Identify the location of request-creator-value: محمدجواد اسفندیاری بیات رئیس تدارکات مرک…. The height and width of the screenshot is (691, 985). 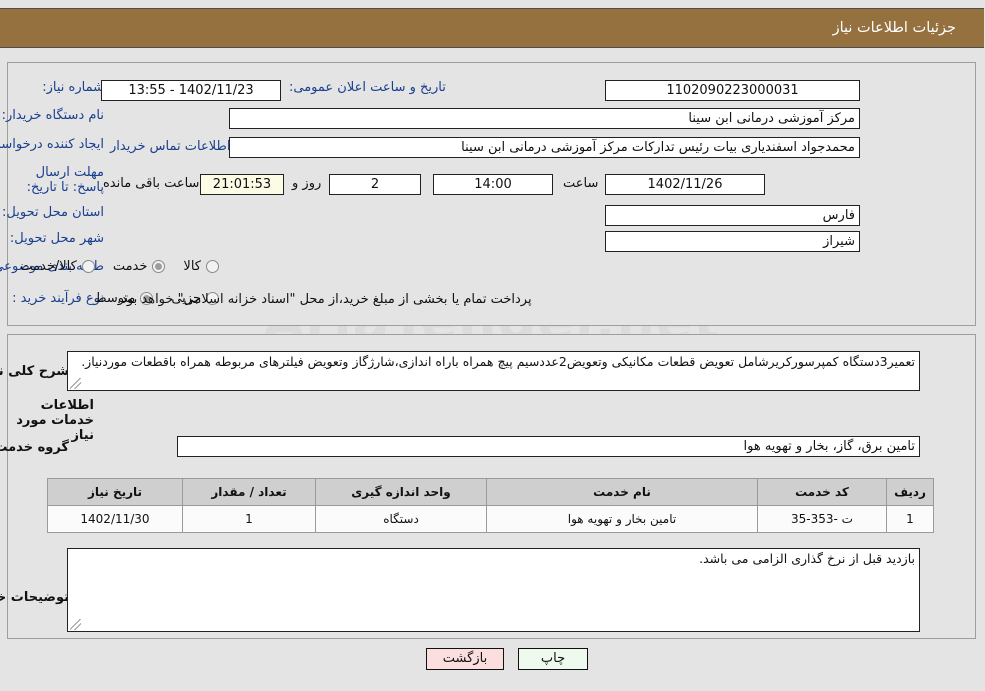
(545, 147).